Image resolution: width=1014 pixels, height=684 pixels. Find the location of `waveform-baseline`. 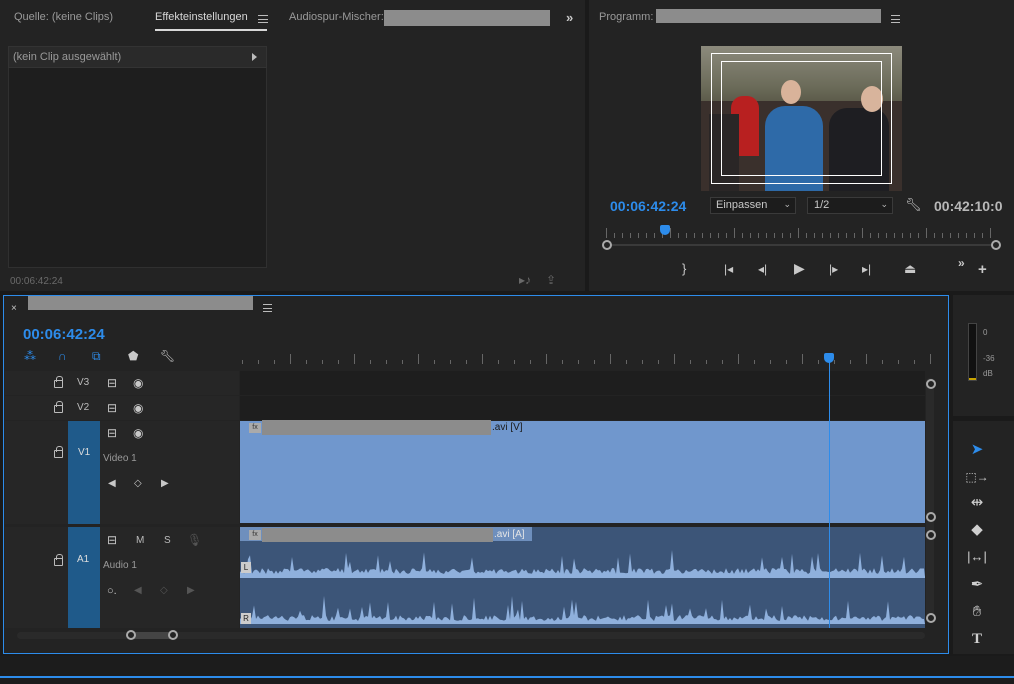

waveform-baseline is located at coordinates (582, 577).